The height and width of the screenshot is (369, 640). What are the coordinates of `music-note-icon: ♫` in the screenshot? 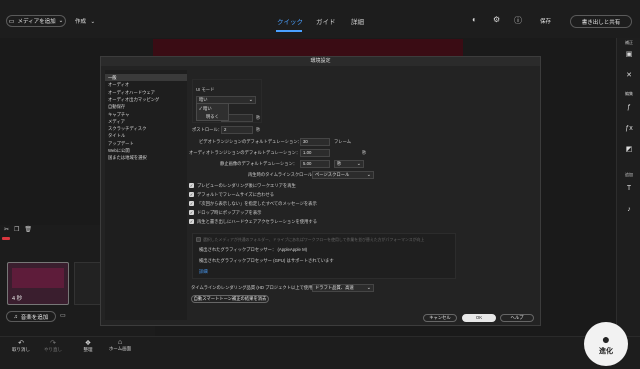 It's located at (15, 316).